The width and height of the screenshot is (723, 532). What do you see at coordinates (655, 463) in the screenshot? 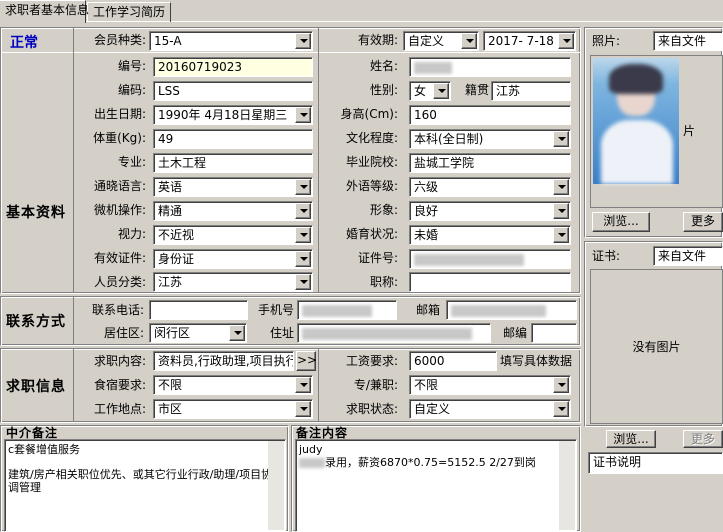
I see `cert-description-input: 证书说明` at bounding box center [655, 463].